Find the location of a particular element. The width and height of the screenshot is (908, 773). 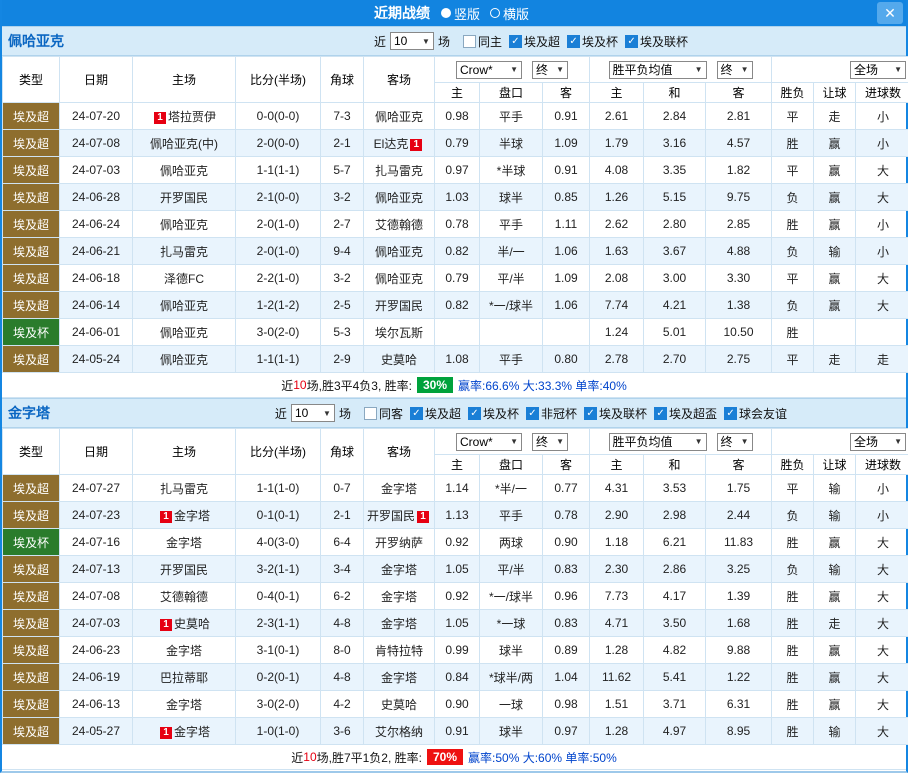

filter-checkbox: ✓ 埃及超盃 is located at coordinates (685, 413).